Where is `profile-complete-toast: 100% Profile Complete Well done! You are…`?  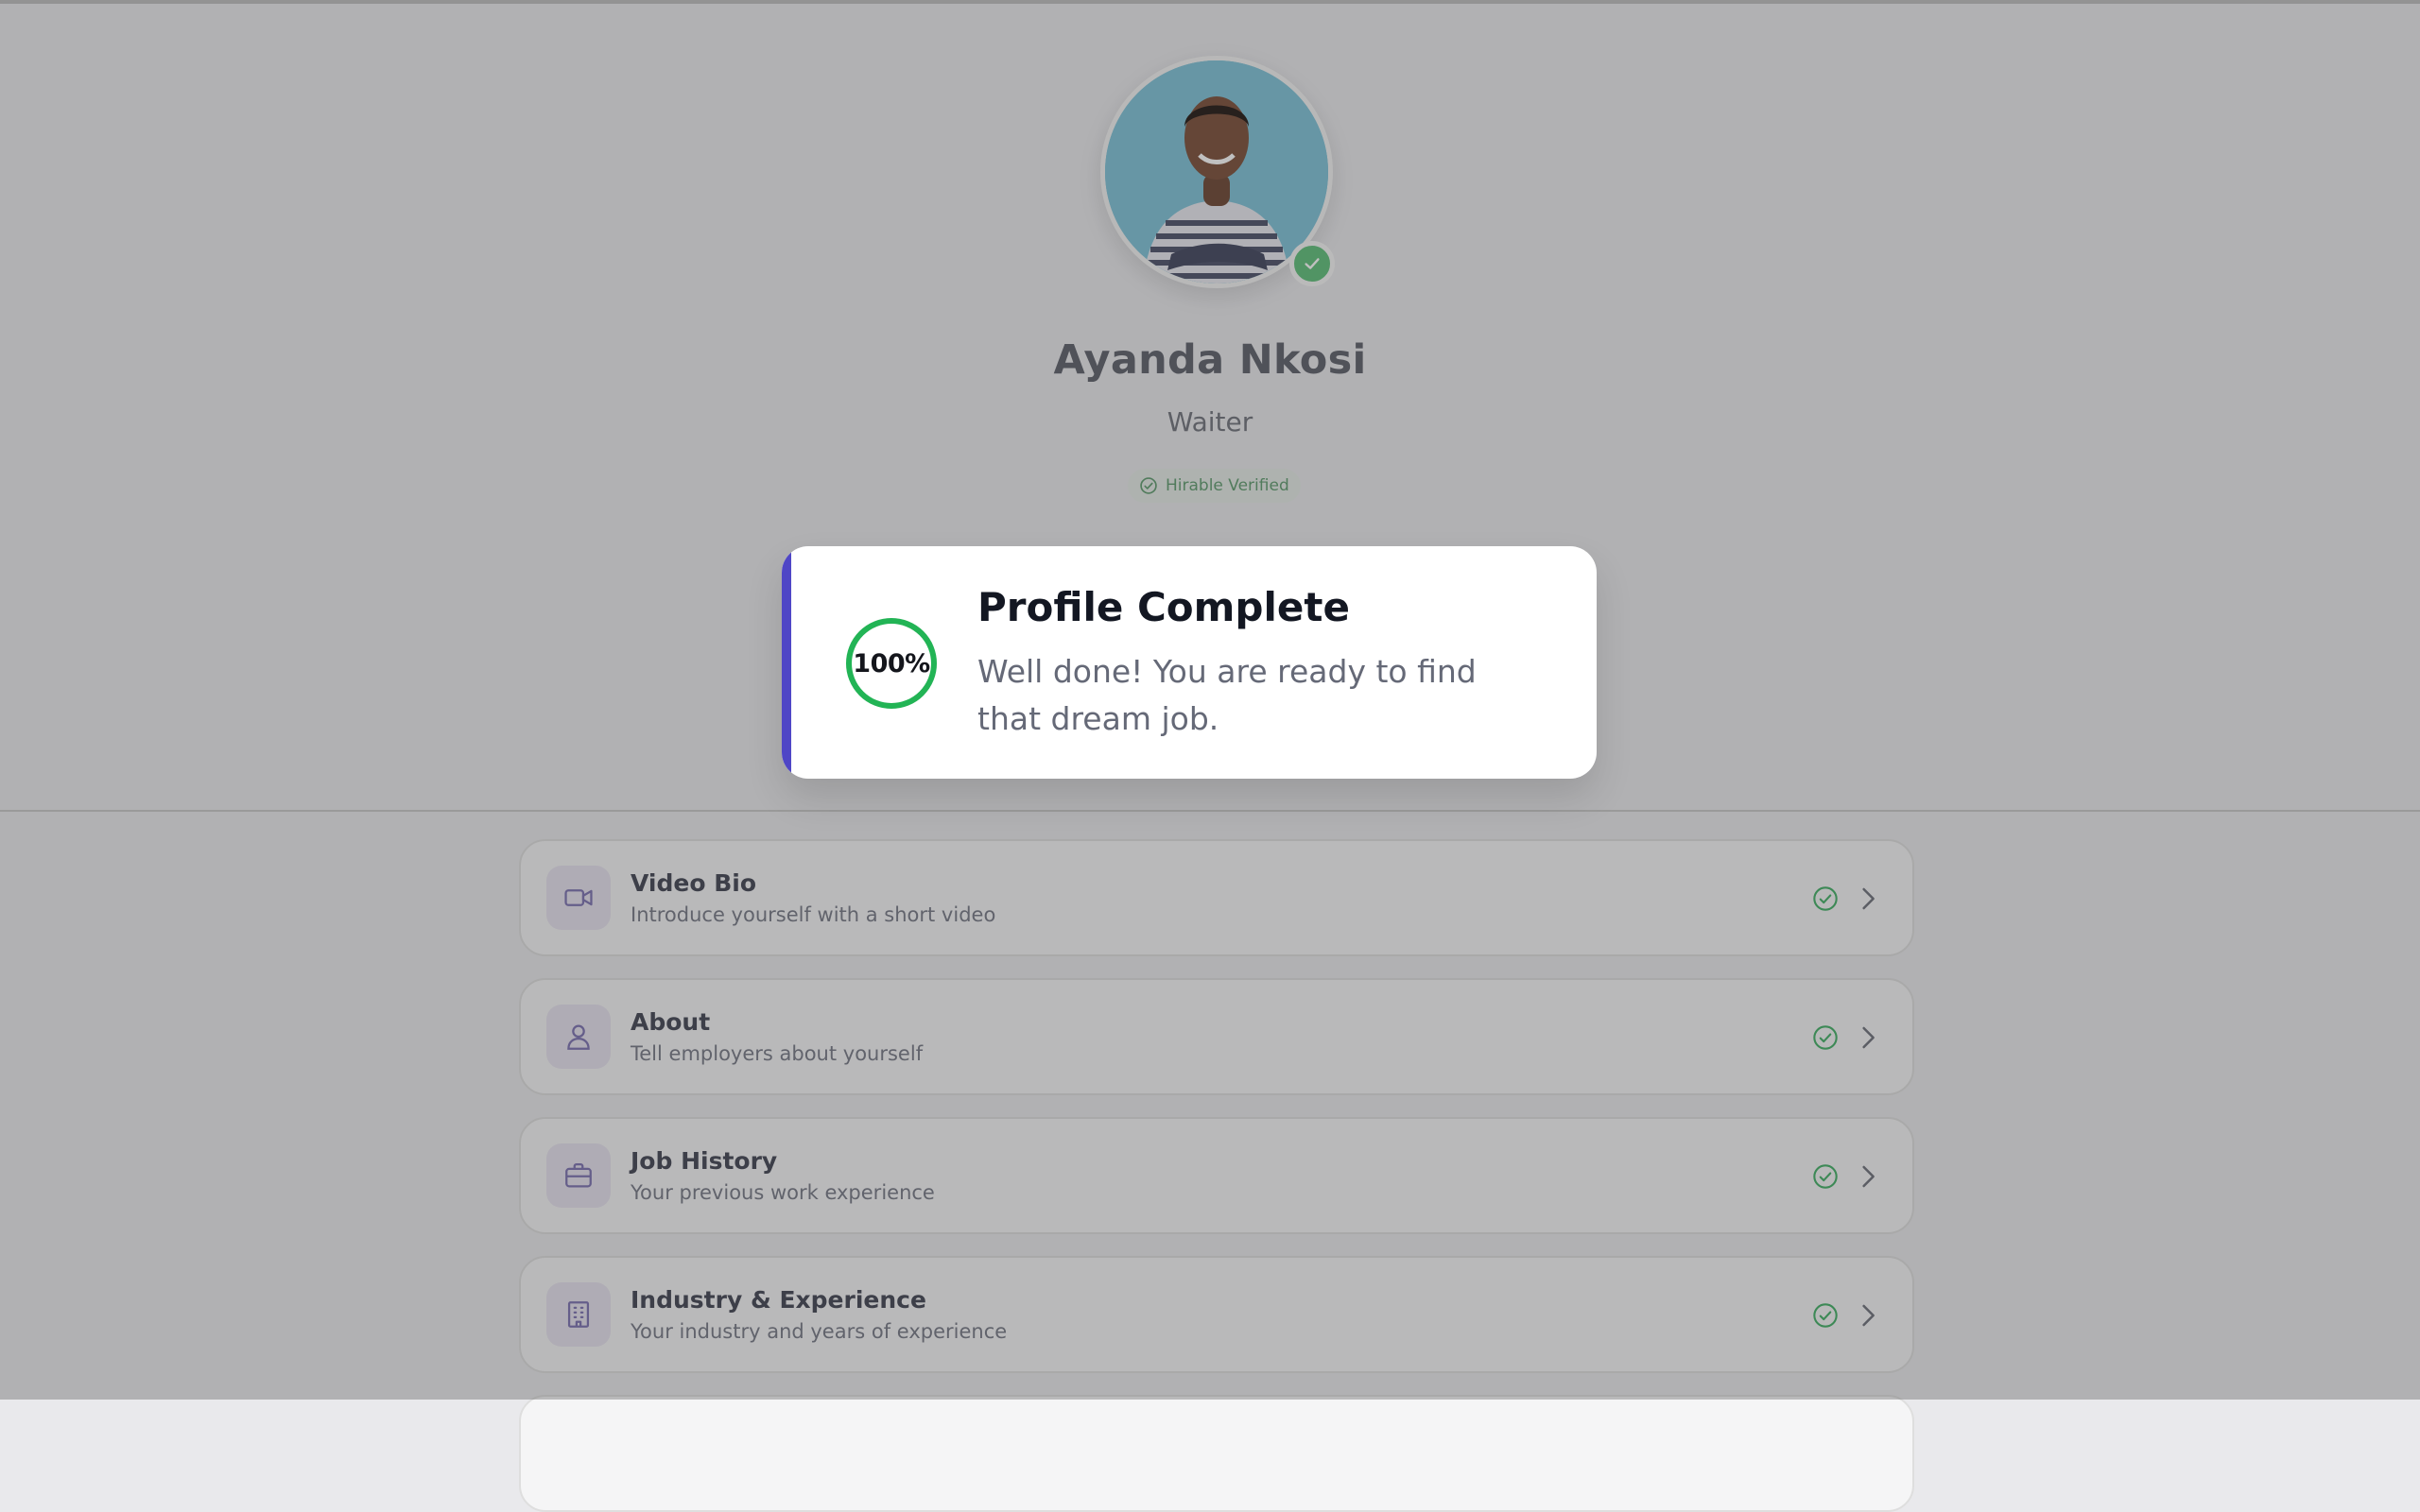 profile-complete-toast: 100% Profile Complete Well done! You are… is located at coordinates (1189, 662).